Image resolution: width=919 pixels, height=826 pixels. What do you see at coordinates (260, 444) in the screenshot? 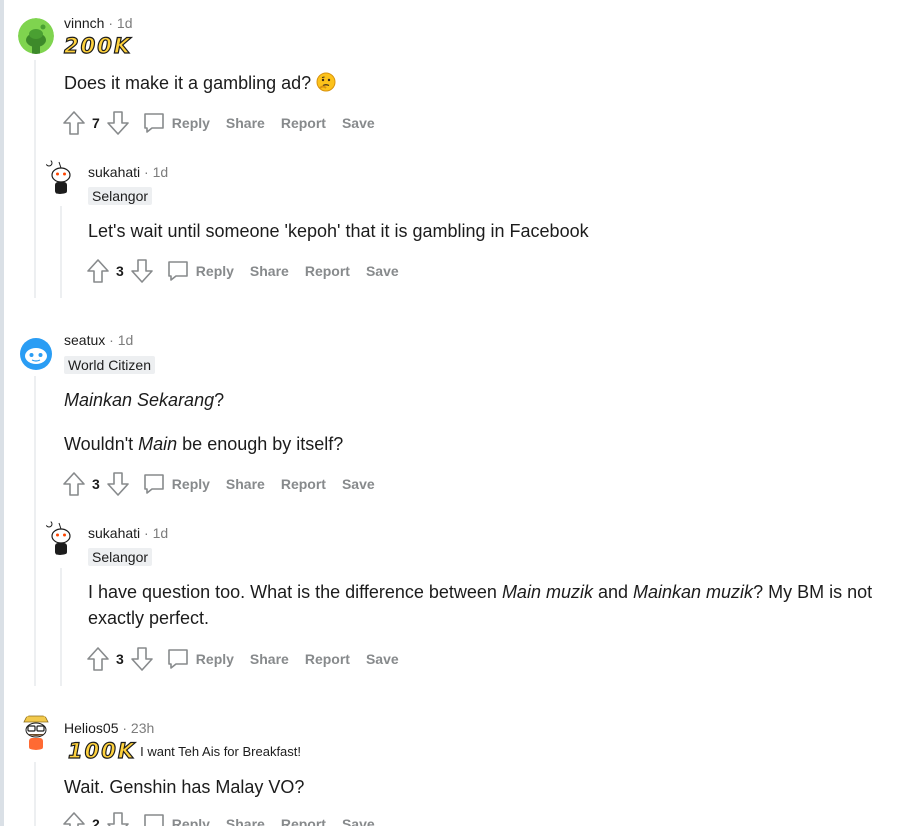
I see `comment-text: be enough by itself?` at bounding box center [260, 444].